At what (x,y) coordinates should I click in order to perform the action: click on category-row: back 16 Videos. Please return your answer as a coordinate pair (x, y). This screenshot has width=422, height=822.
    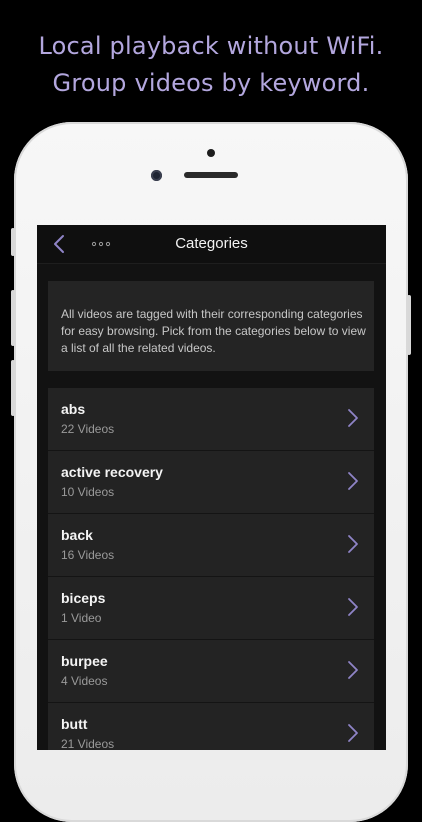
    Looking at the image, I should click on (211, 545).